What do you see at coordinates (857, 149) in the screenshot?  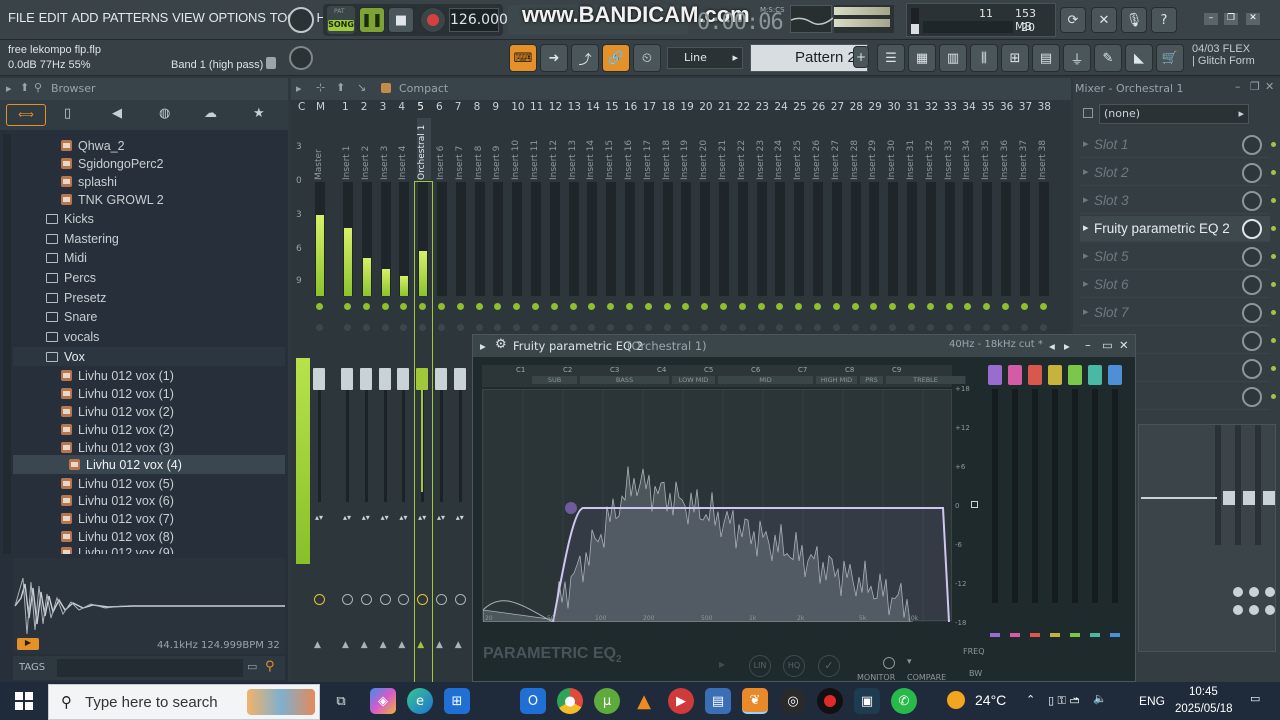 I see `track-name: Insert 28` at bounding box center [857, 149].